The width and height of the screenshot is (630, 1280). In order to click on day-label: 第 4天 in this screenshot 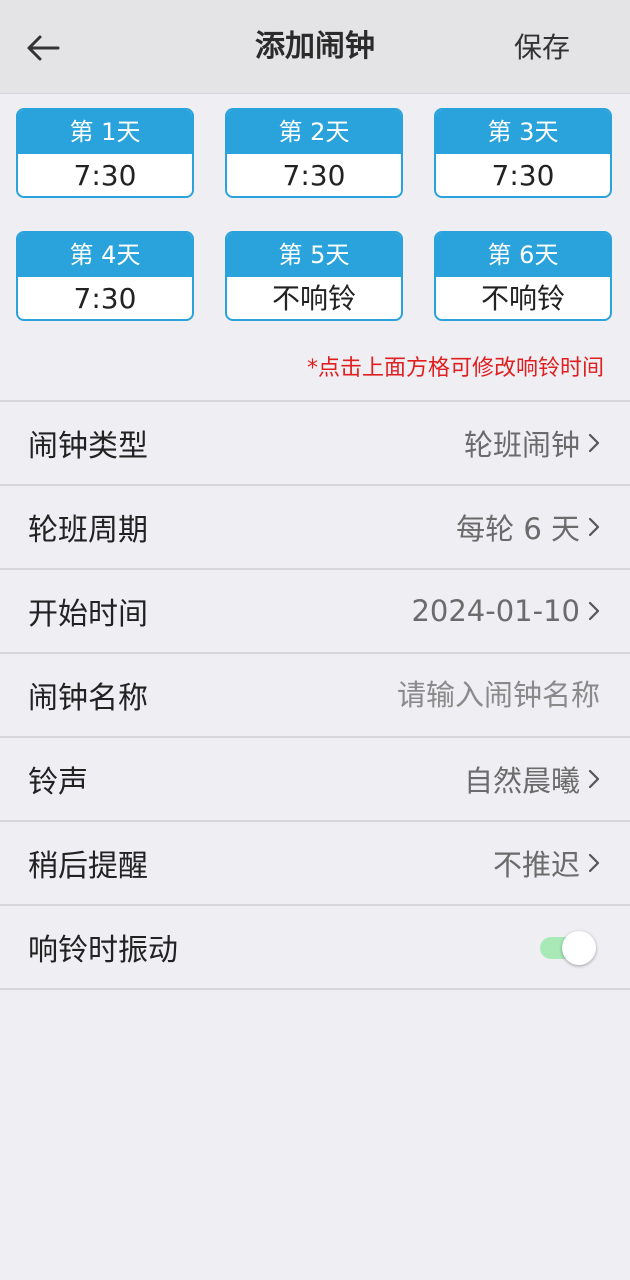, I will do `click(105, 255)`.